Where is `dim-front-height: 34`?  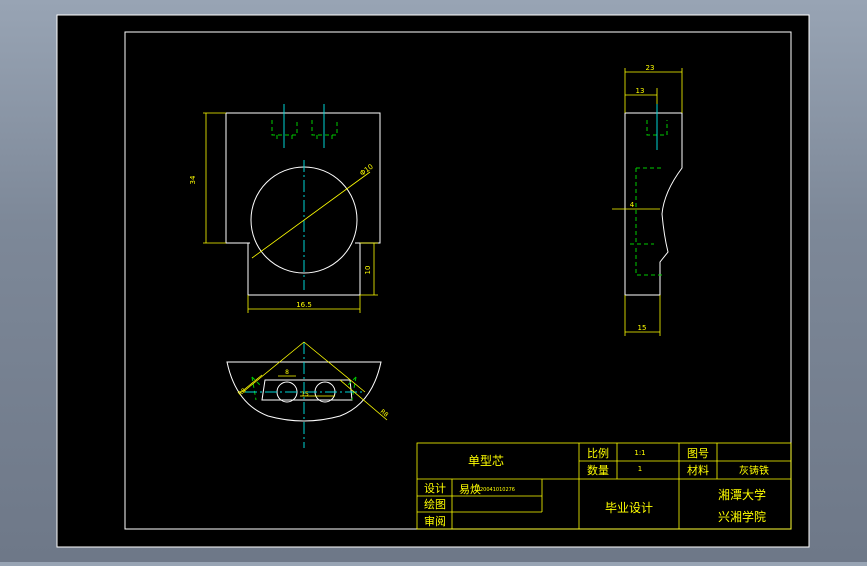
dim-front-height: 34 is located at coordinates (193, 179).